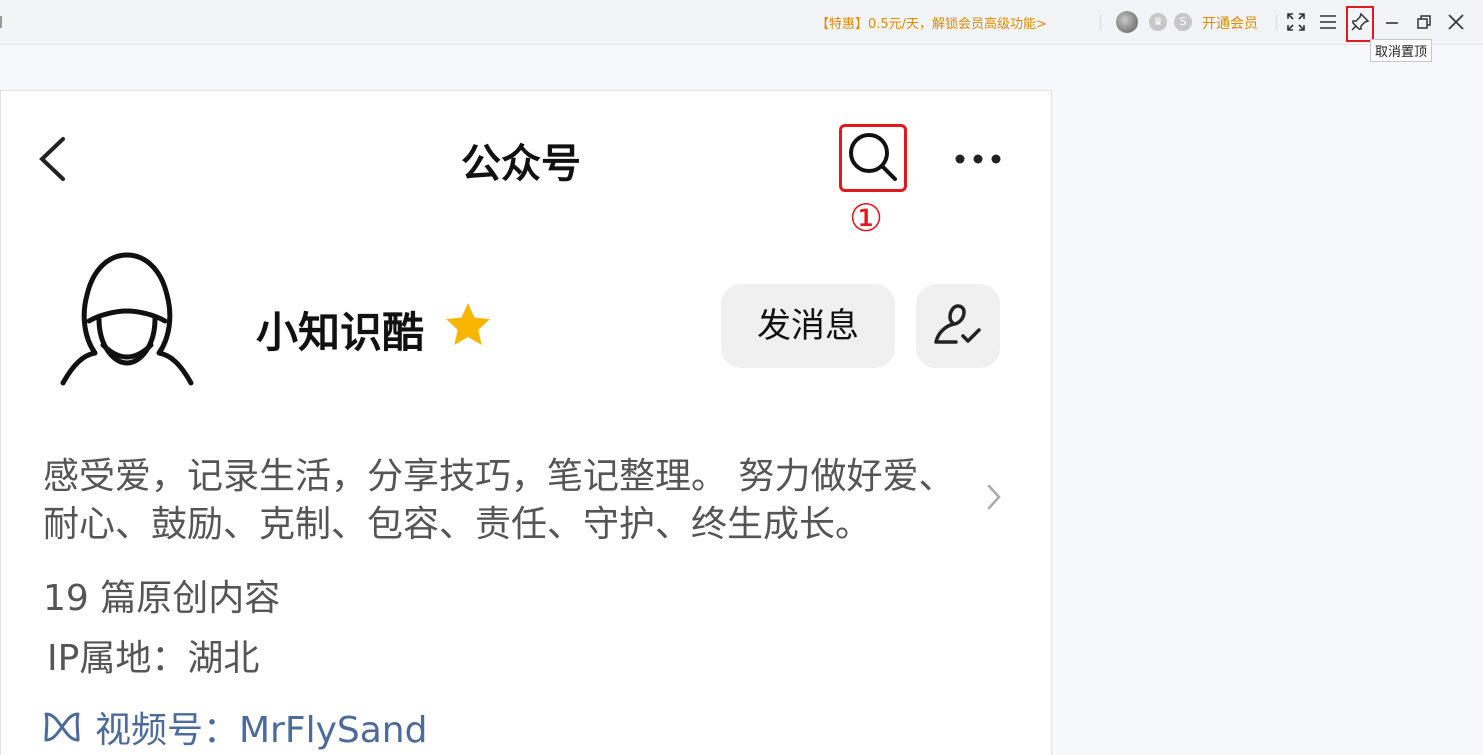  I want to click on video-channel-text: 视频号：MrFlySand, so click(261, 730).